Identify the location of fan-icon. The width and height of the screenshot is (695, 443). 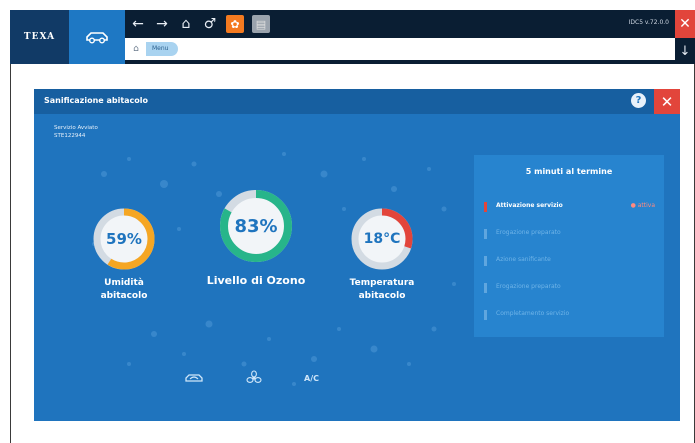
(254, 376).